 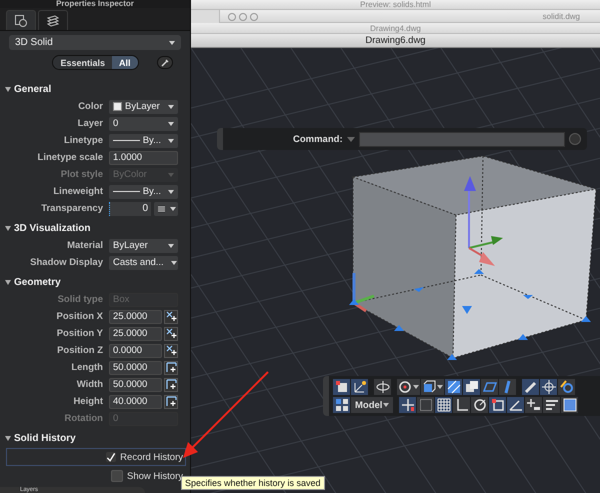 What do you see at coordinates (461, 139) in the screenshot?
I see `command-input-field` at bounding box center [461, 139].